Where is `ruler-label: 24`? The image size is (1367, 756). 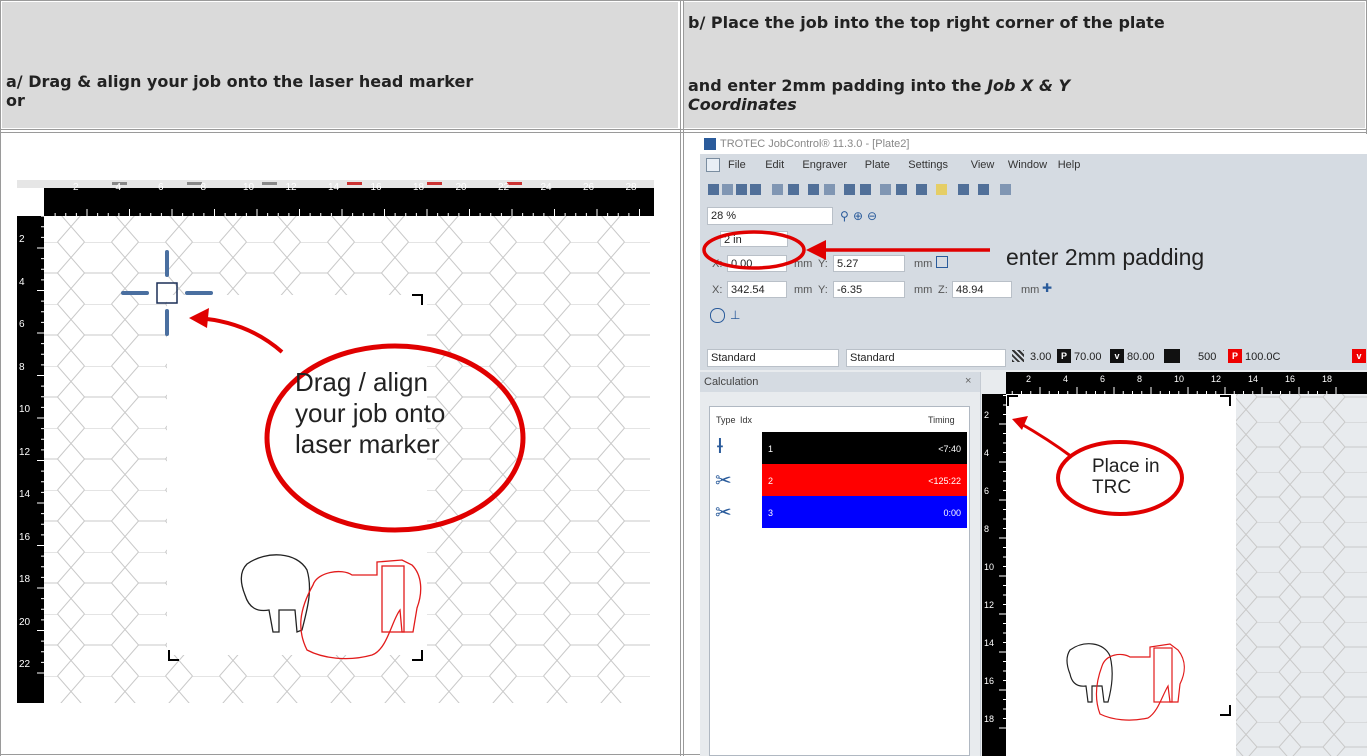
ruler-label: 24 is located at coordinates (546, 187).